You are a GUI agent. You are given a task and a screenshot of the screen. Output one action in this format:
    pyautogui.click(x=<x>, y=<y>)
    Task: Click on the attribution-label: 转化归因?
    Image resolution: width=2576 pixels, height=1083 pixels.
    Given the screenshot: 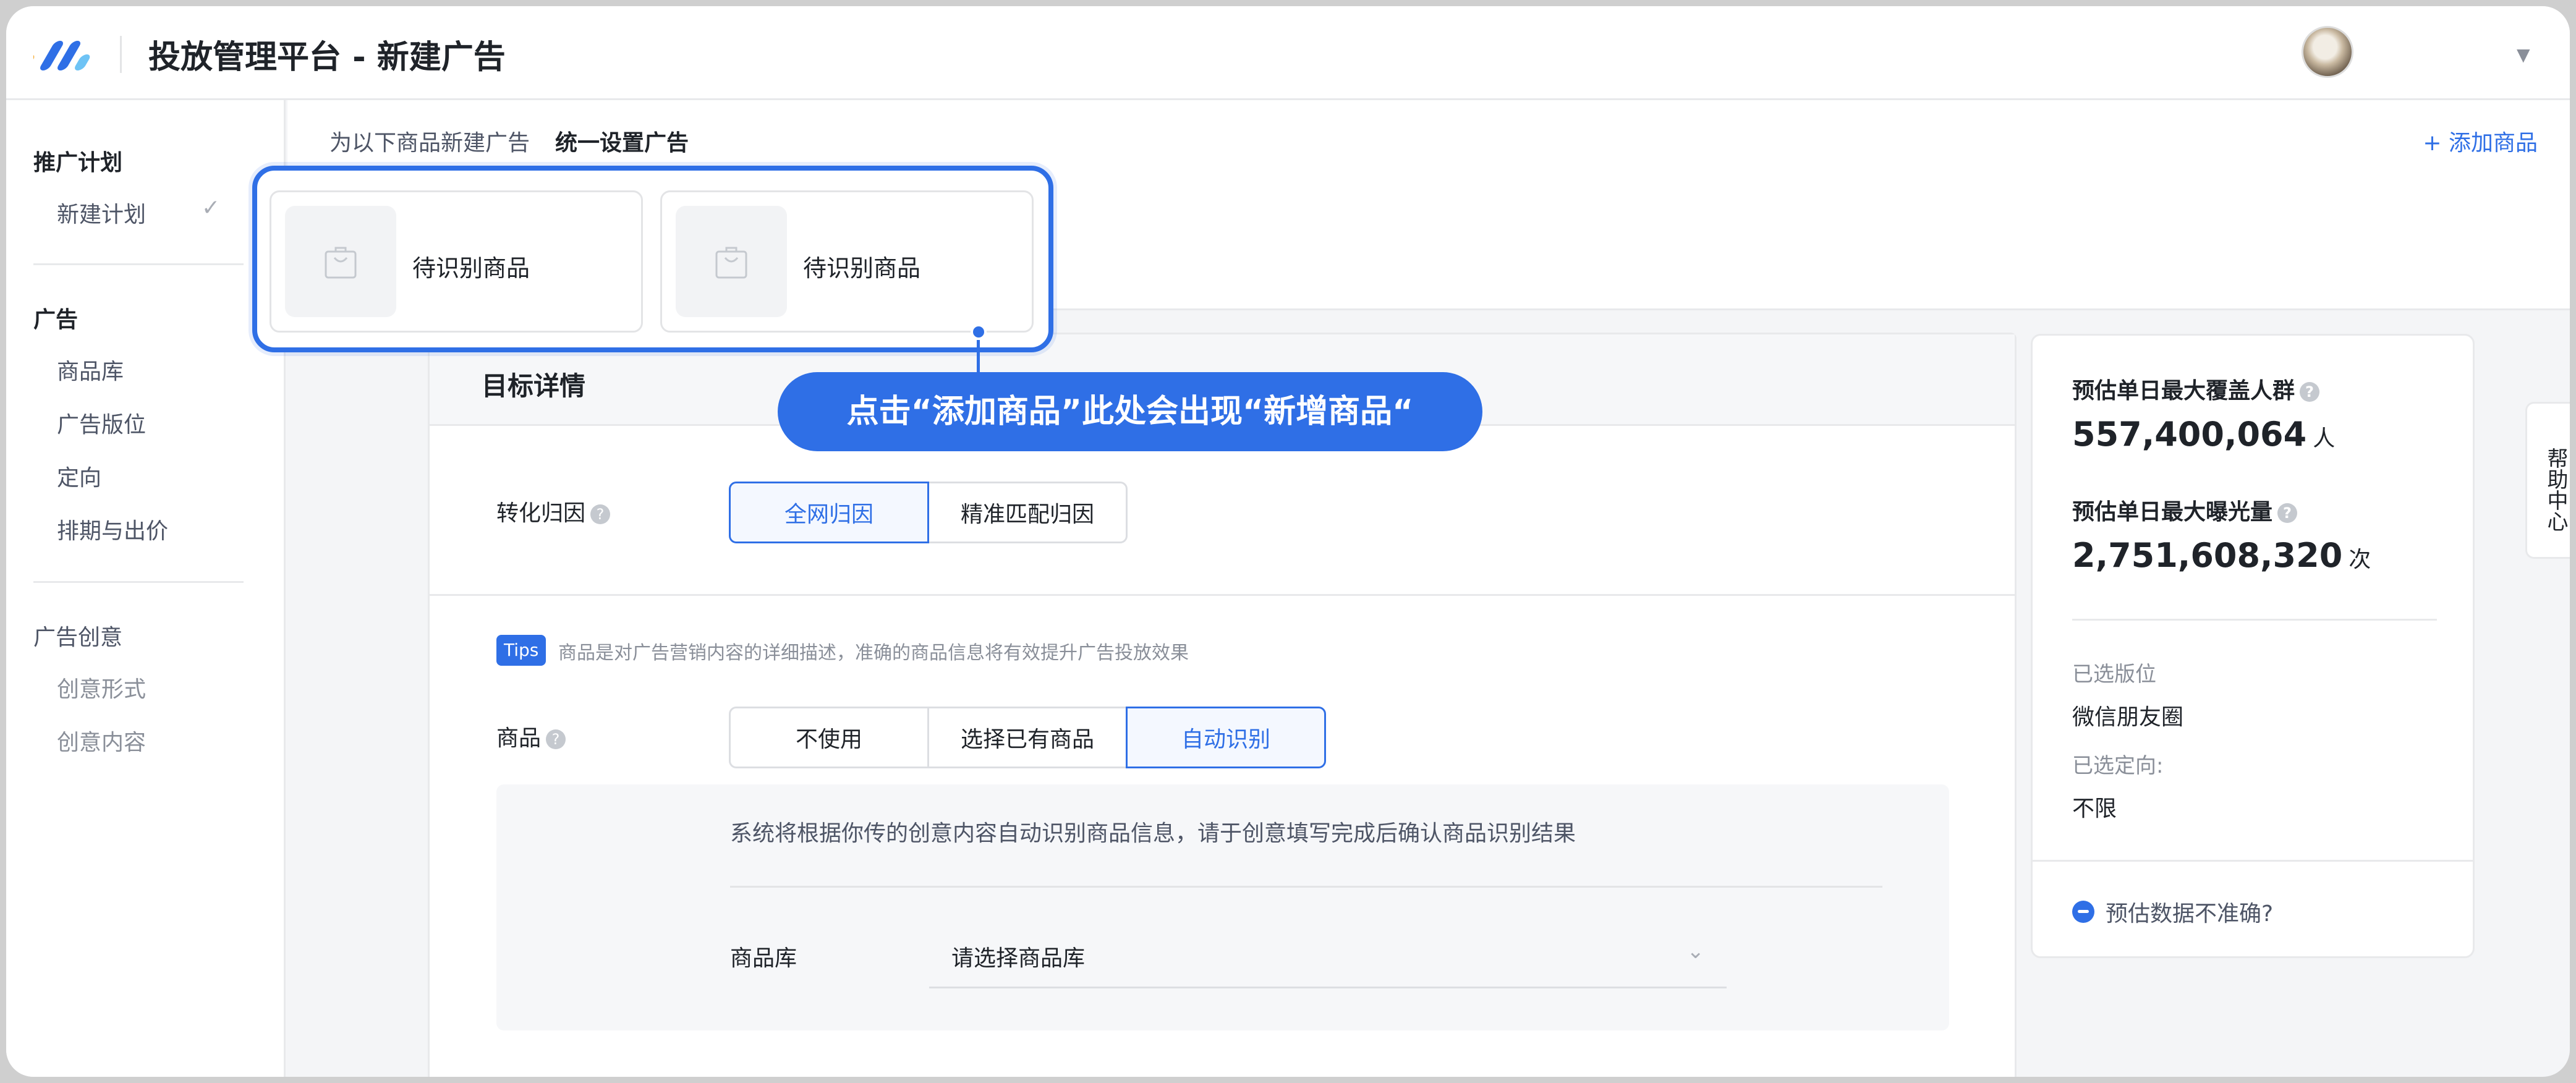 What is the action you would take?
    pyautogui.click(x=553, y=511)
    